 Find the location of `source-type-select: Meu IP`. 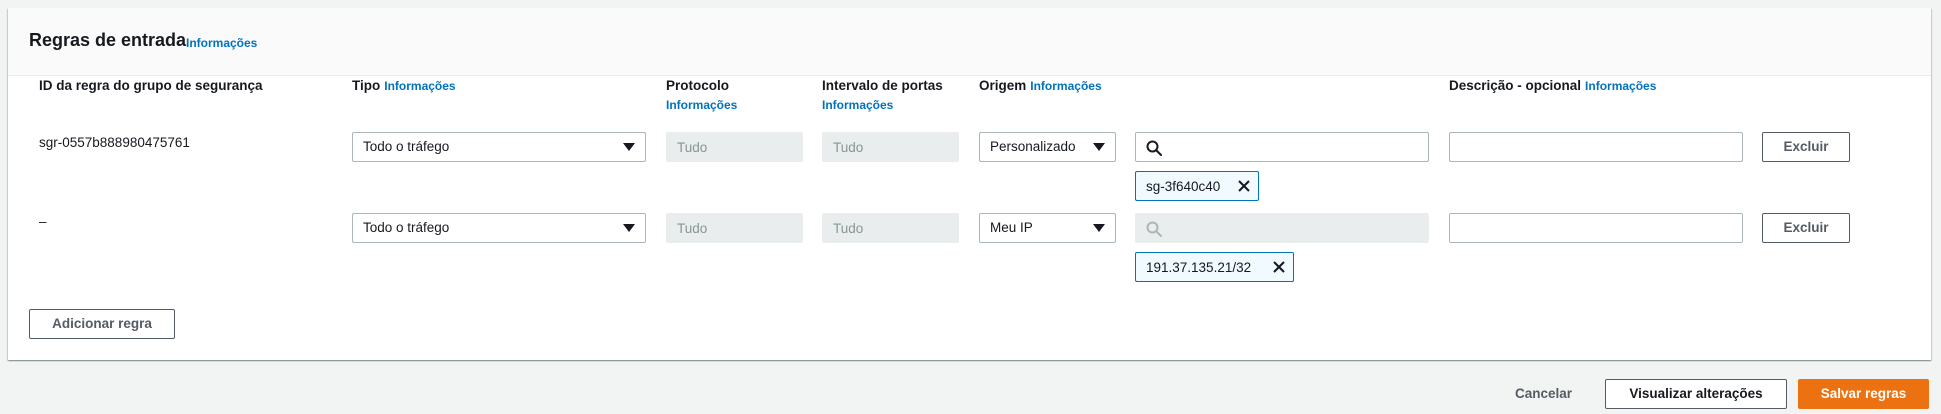

source-type-select: Meu IP is located at coordinates (1047, 228).